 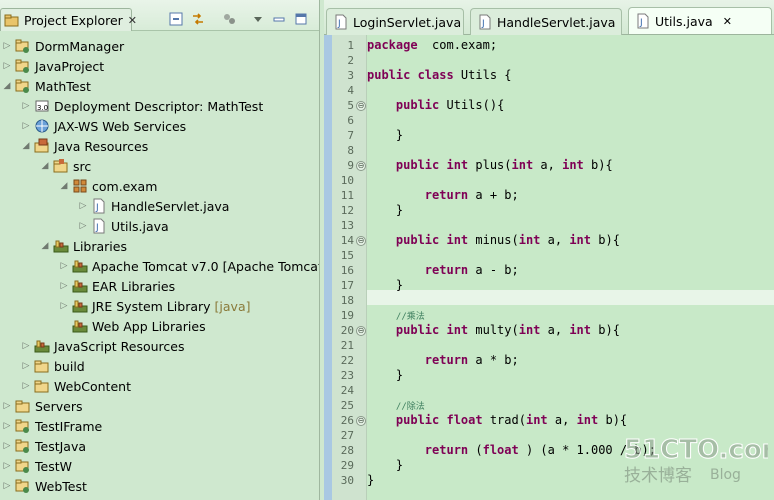 I want to click on link-settings-icon, so click(x=229, y=19).